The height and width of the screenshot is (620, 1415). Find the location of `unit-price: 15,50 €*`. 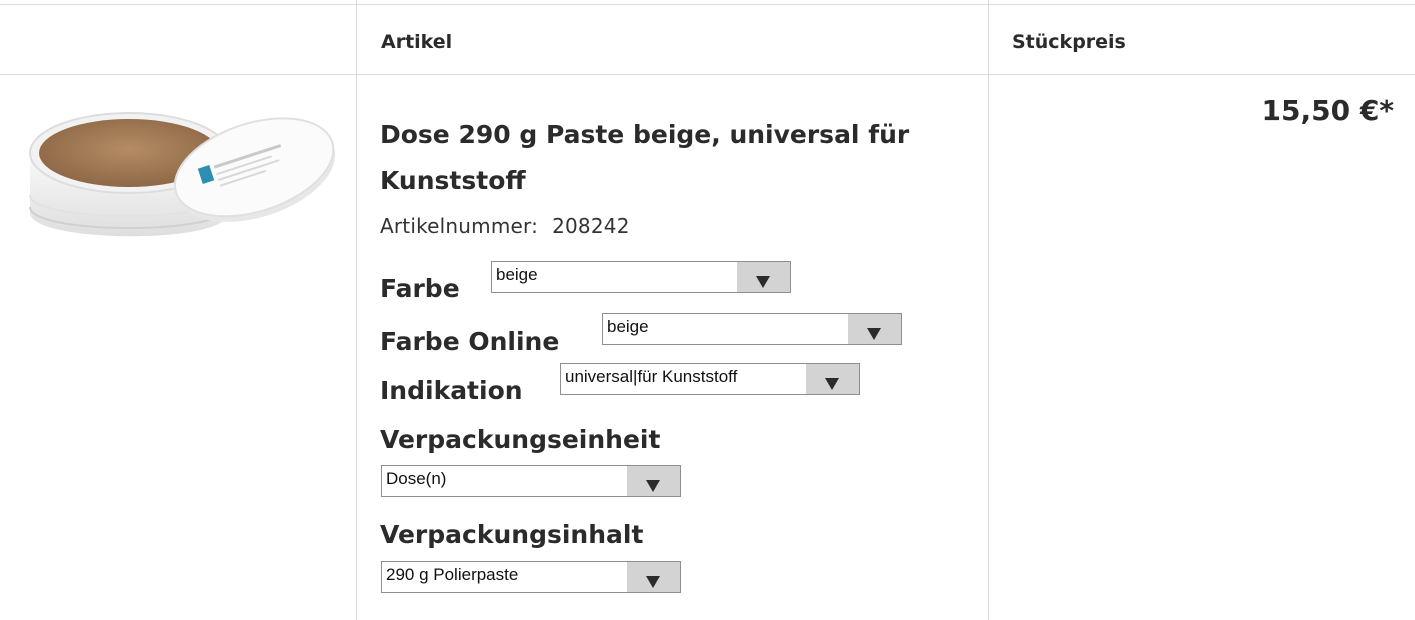

unit-price: 15,50 €* is located at coordinates (1327, 110).